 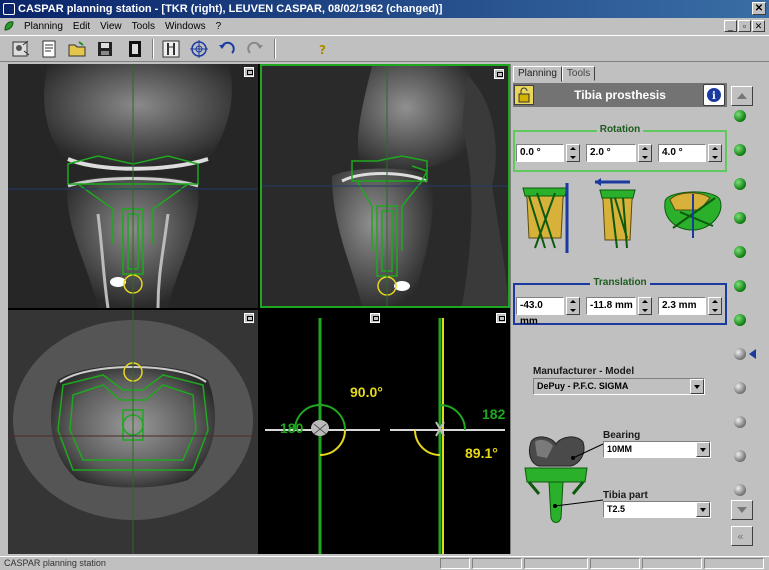 What do you see at coordinates (219, 26) in the screenshot?
I see `menu-help: ?` at bounding box center [219, 26].